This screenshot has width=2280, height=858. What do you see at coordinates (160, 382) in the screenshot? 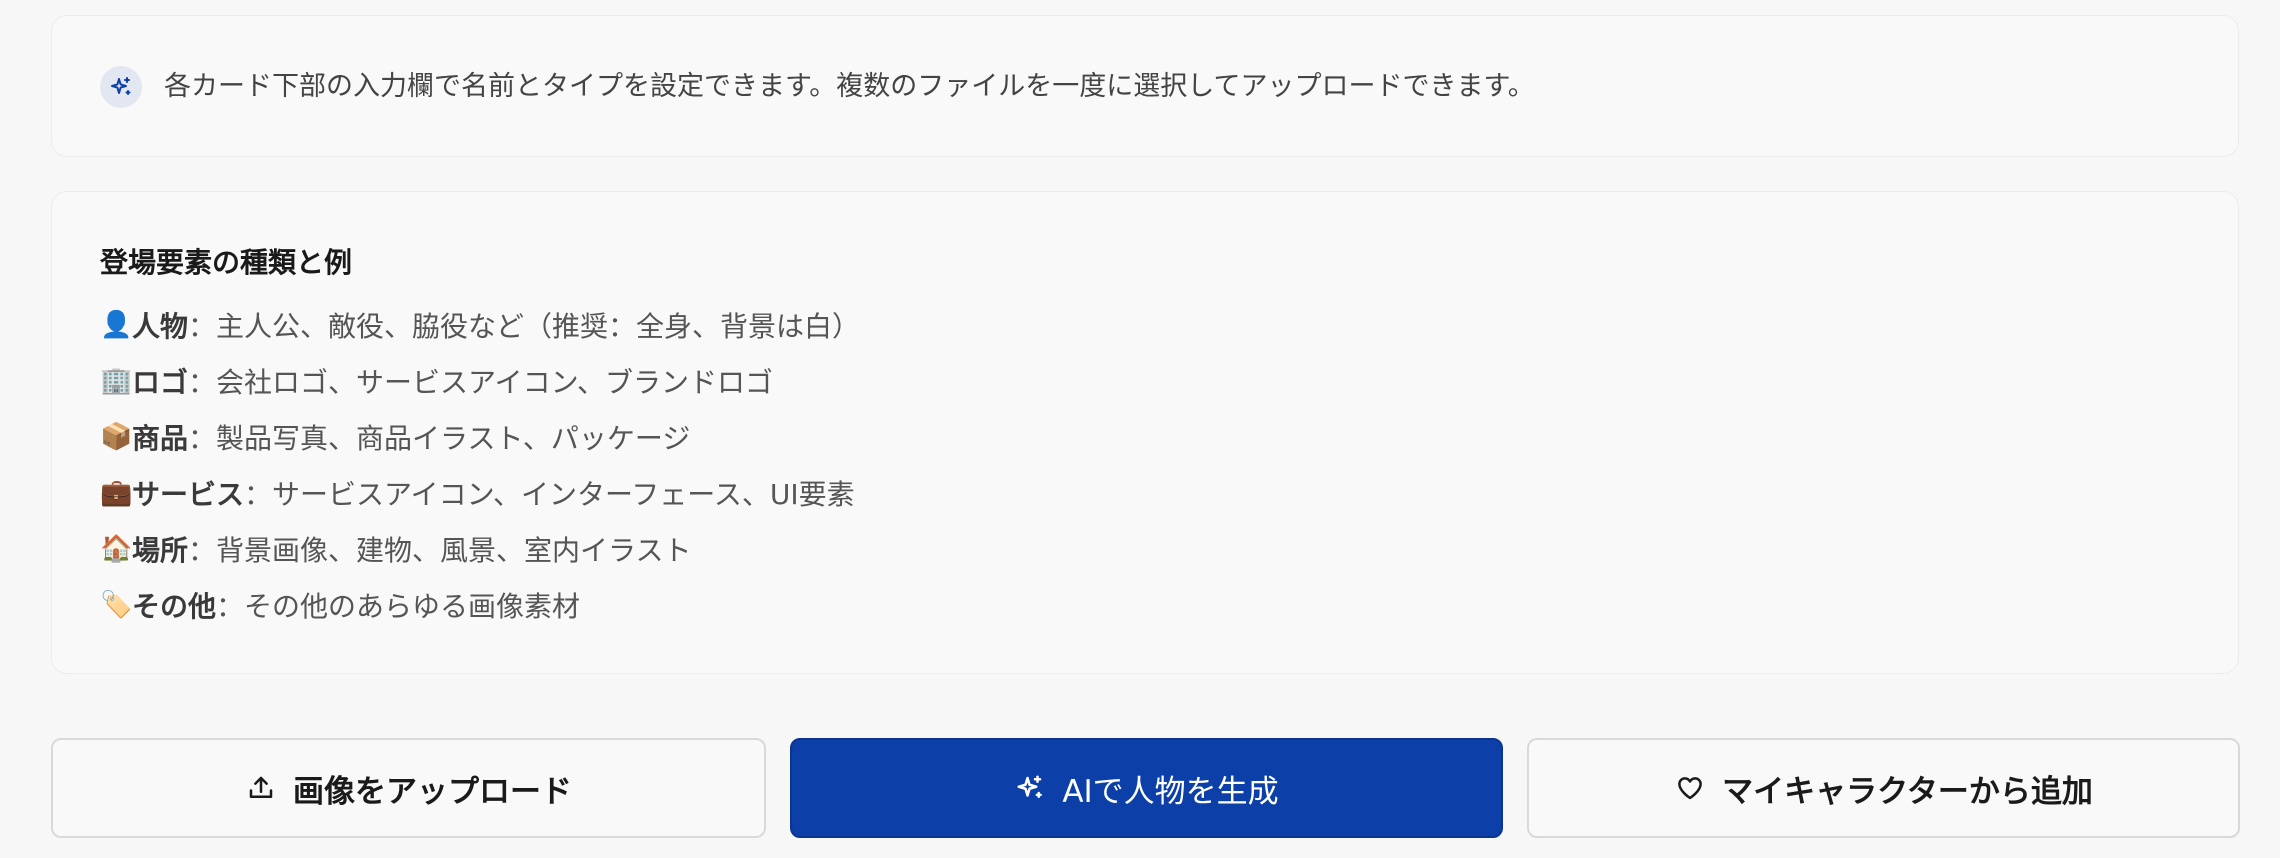
I see `type-name: ロゴ` at bounding box center [160, 382].